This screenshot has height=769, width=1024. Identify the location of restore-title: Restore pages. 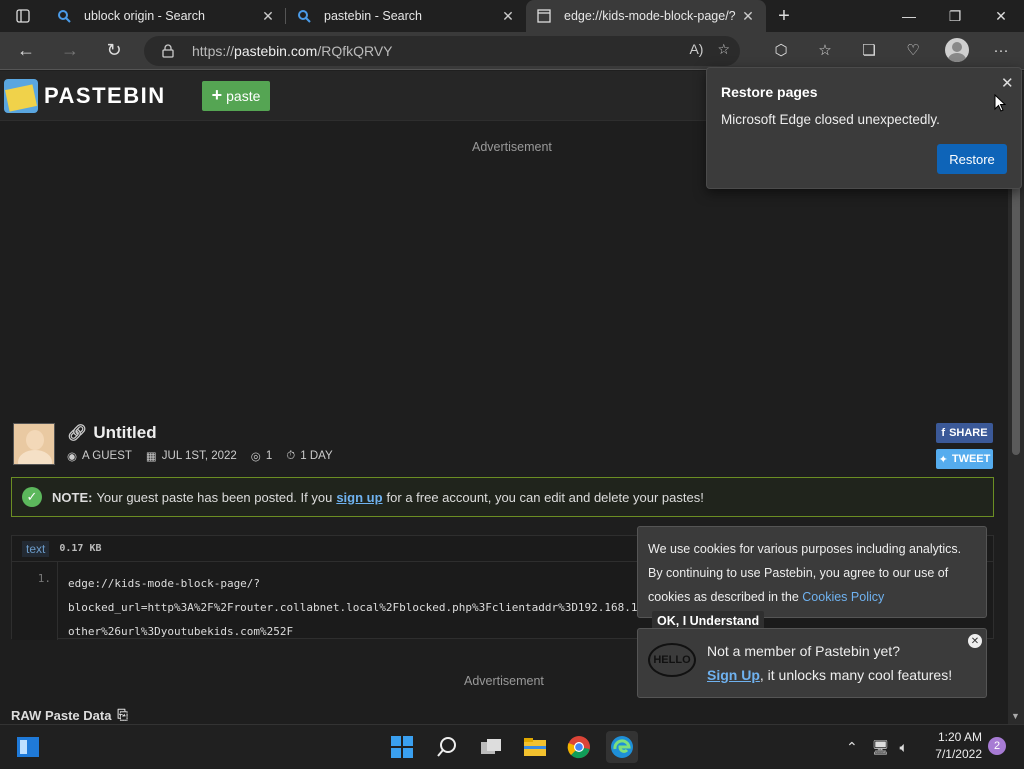
(769, 92).